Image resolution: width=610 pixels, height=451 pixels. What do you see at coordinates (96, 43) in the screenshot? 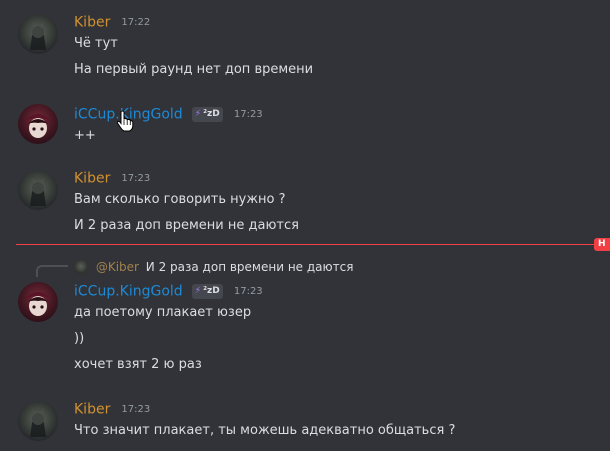
I see `message-text: Чё тут` at bounding box center [96, 43].